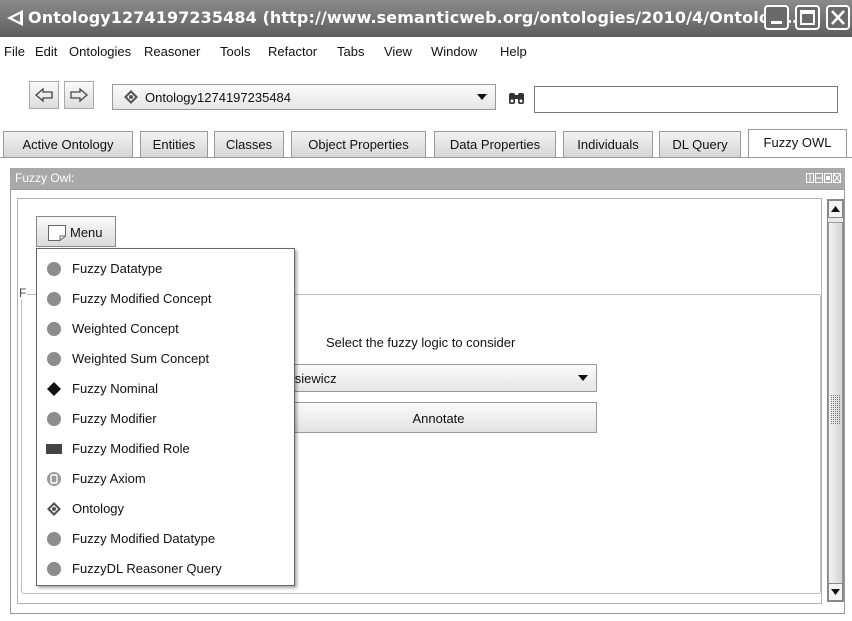 The width and height of the screenshot is (852, 621). Describe the element at coordinates (125, 328) in the screenshot. I see `menu-item-label: Weighted Concept` at that location.